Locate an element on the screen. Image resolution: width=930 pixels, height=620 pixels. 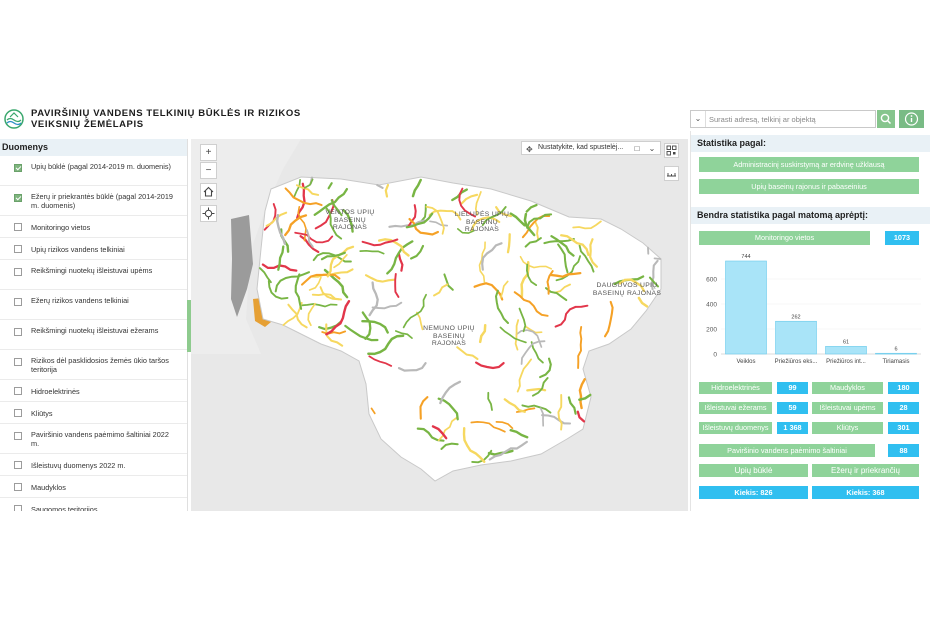
layer-label: Maudyklos is located at coordinates (48, 487).